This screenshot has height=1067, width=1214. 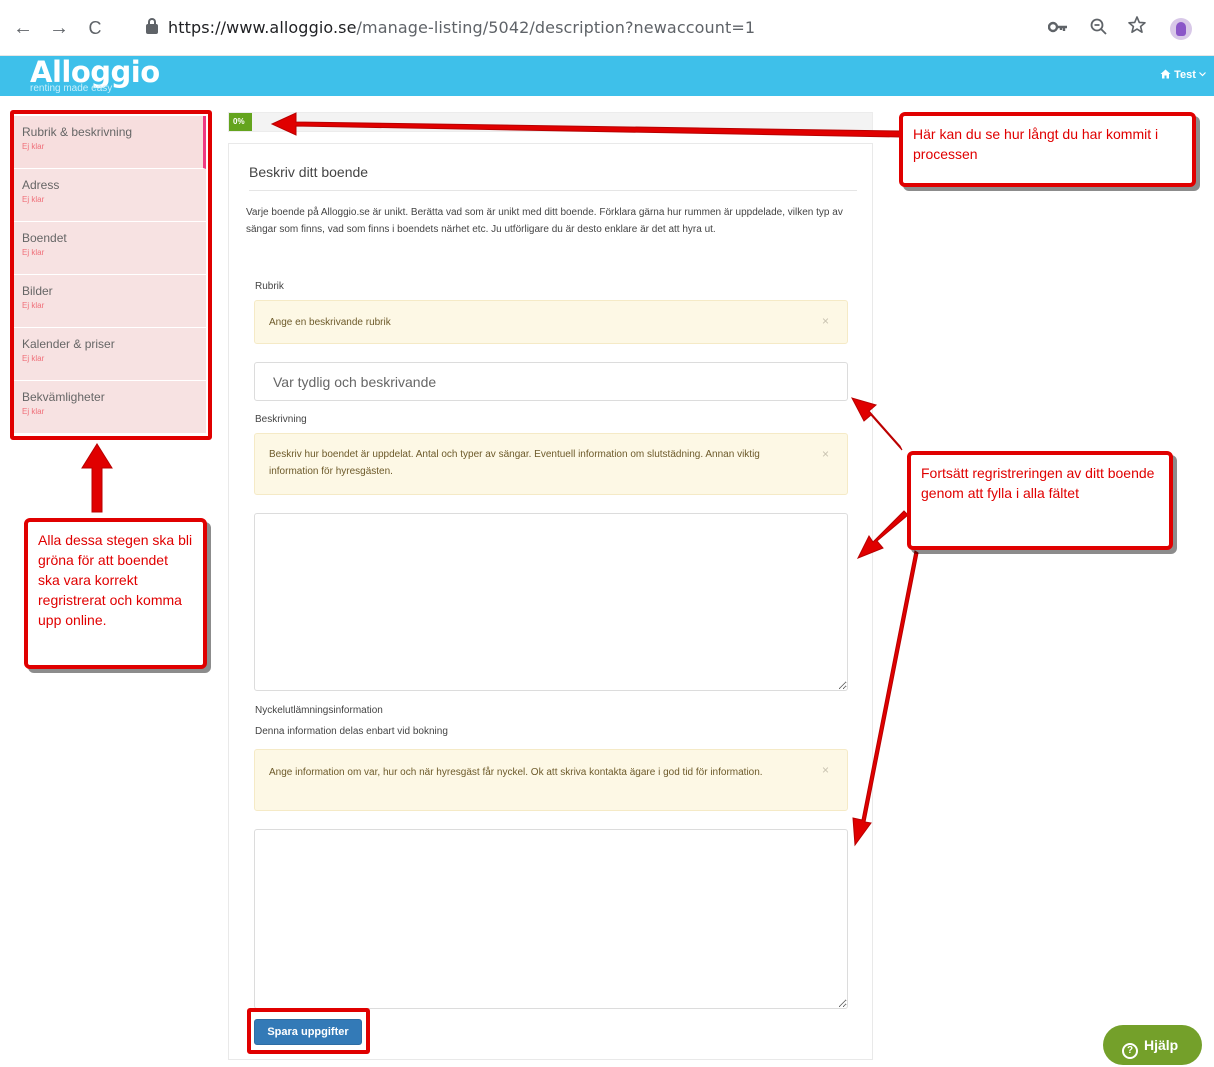 I want to click on title-divider, so click(x=553, y=190).